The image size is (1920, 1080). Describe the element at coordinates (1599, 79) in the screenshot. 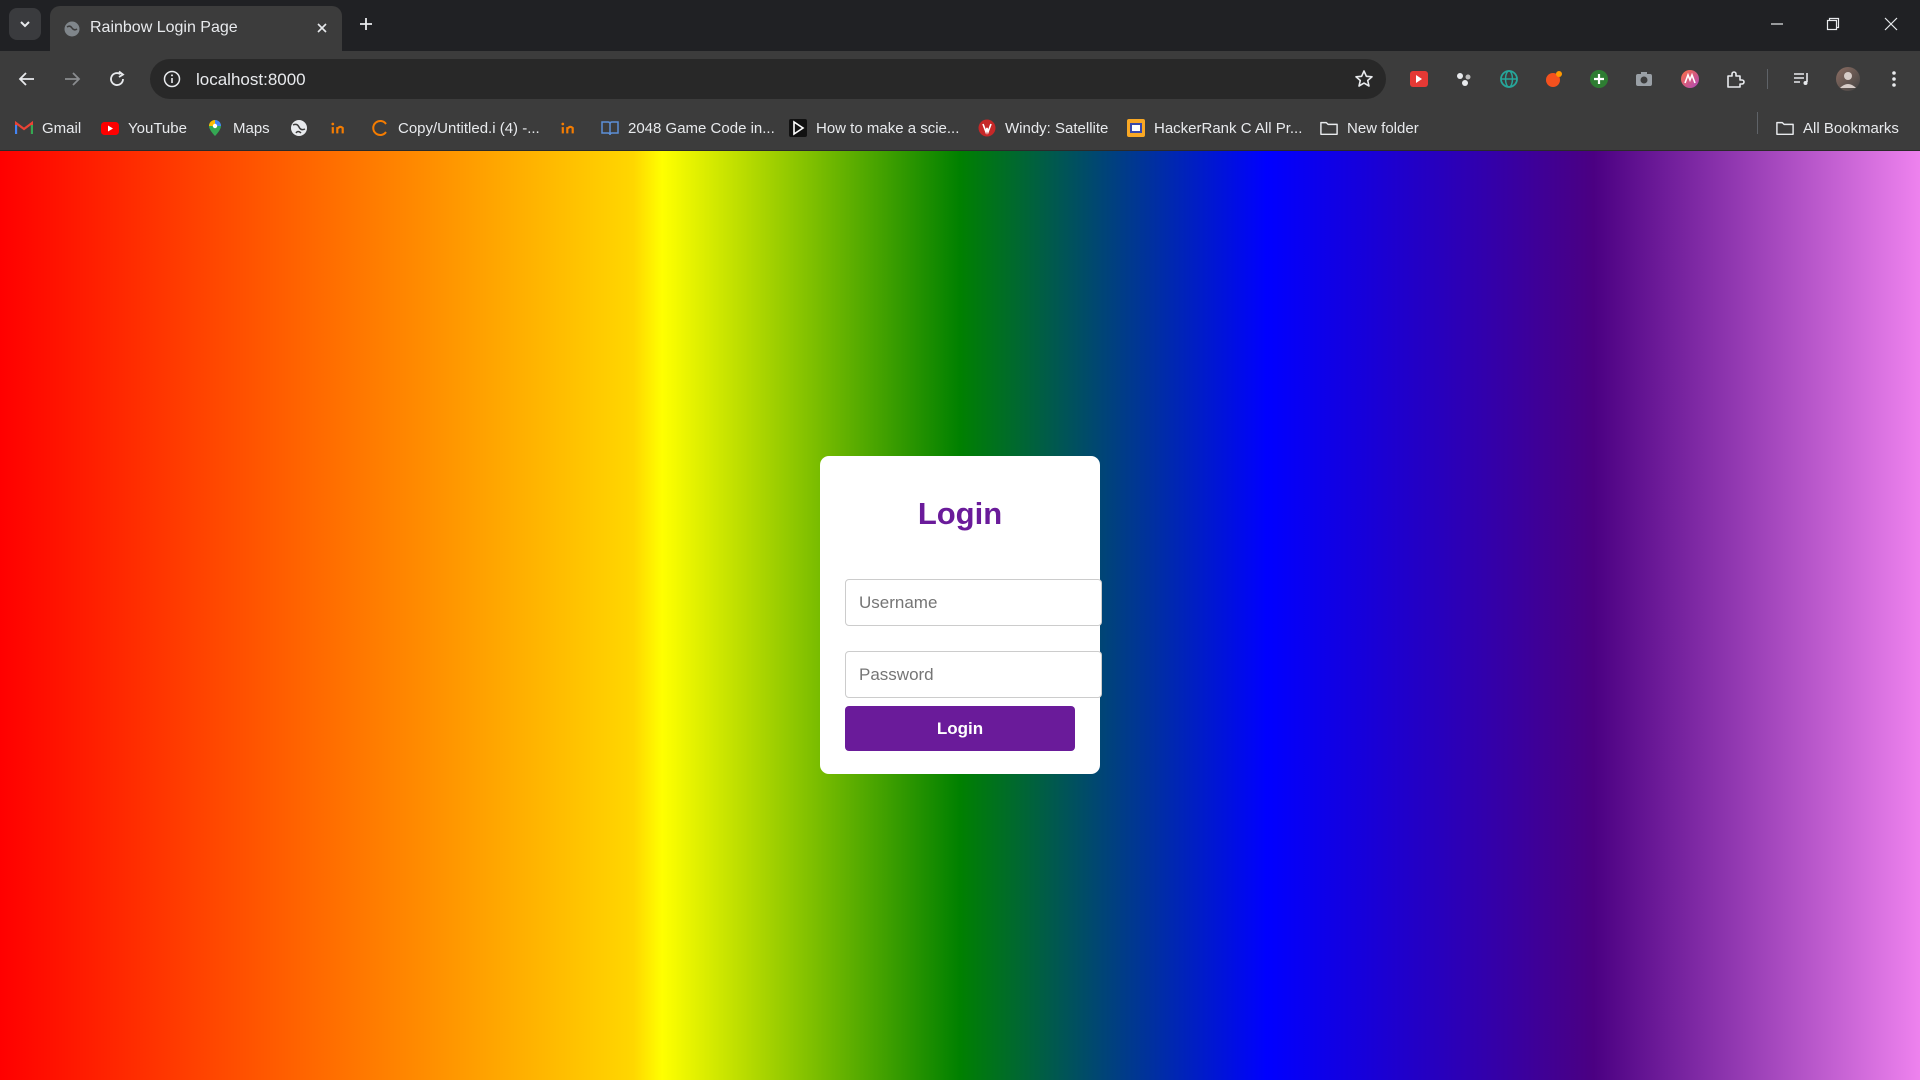

I see `green-plus-extension-icon` at that location.